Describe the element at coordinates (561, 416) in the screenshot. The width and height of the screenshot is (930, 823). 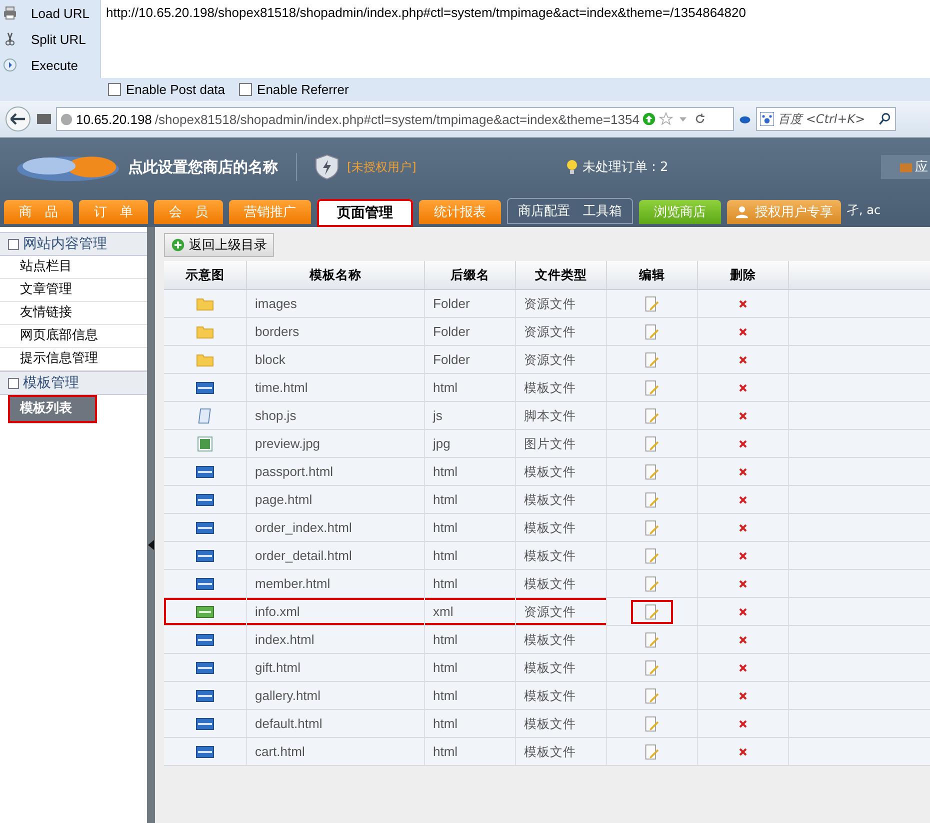
I see `table-cell: 脚本文件` at that location.